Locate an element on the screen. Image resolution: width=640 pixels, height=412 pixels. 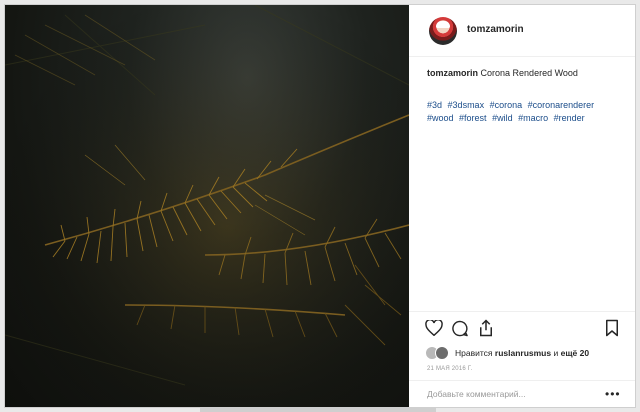
more-options-icon: ••• is located at coordinates (613, 394).